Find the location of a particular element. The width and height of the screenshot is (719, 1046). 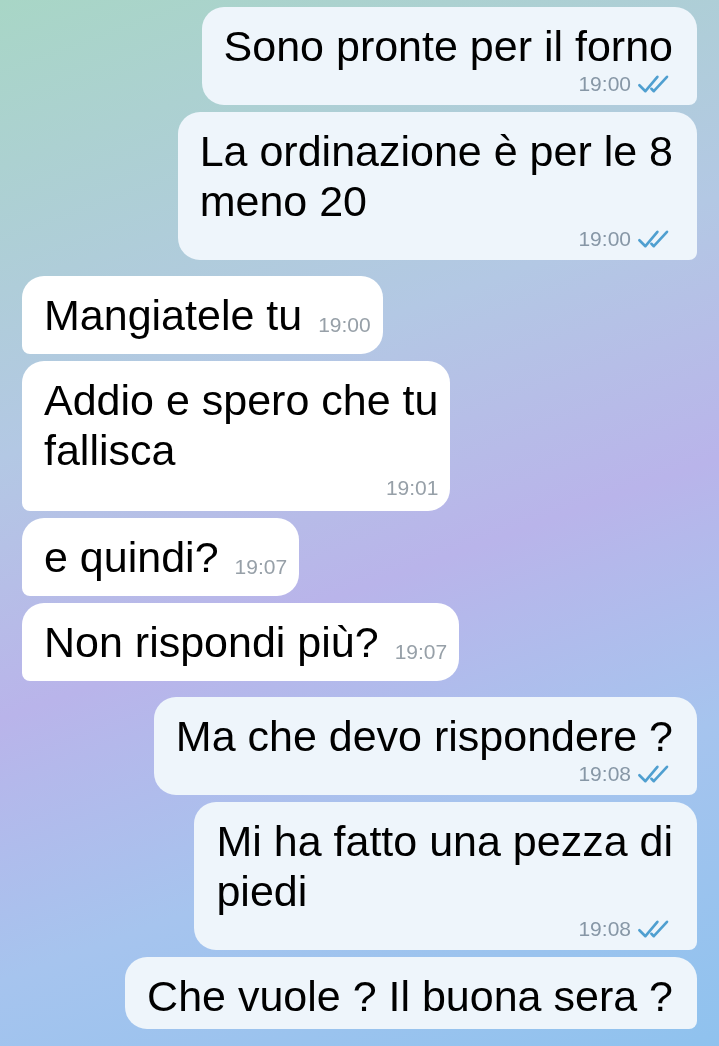

message-text: Mangiatele tu is located at coordinates (173, 315).